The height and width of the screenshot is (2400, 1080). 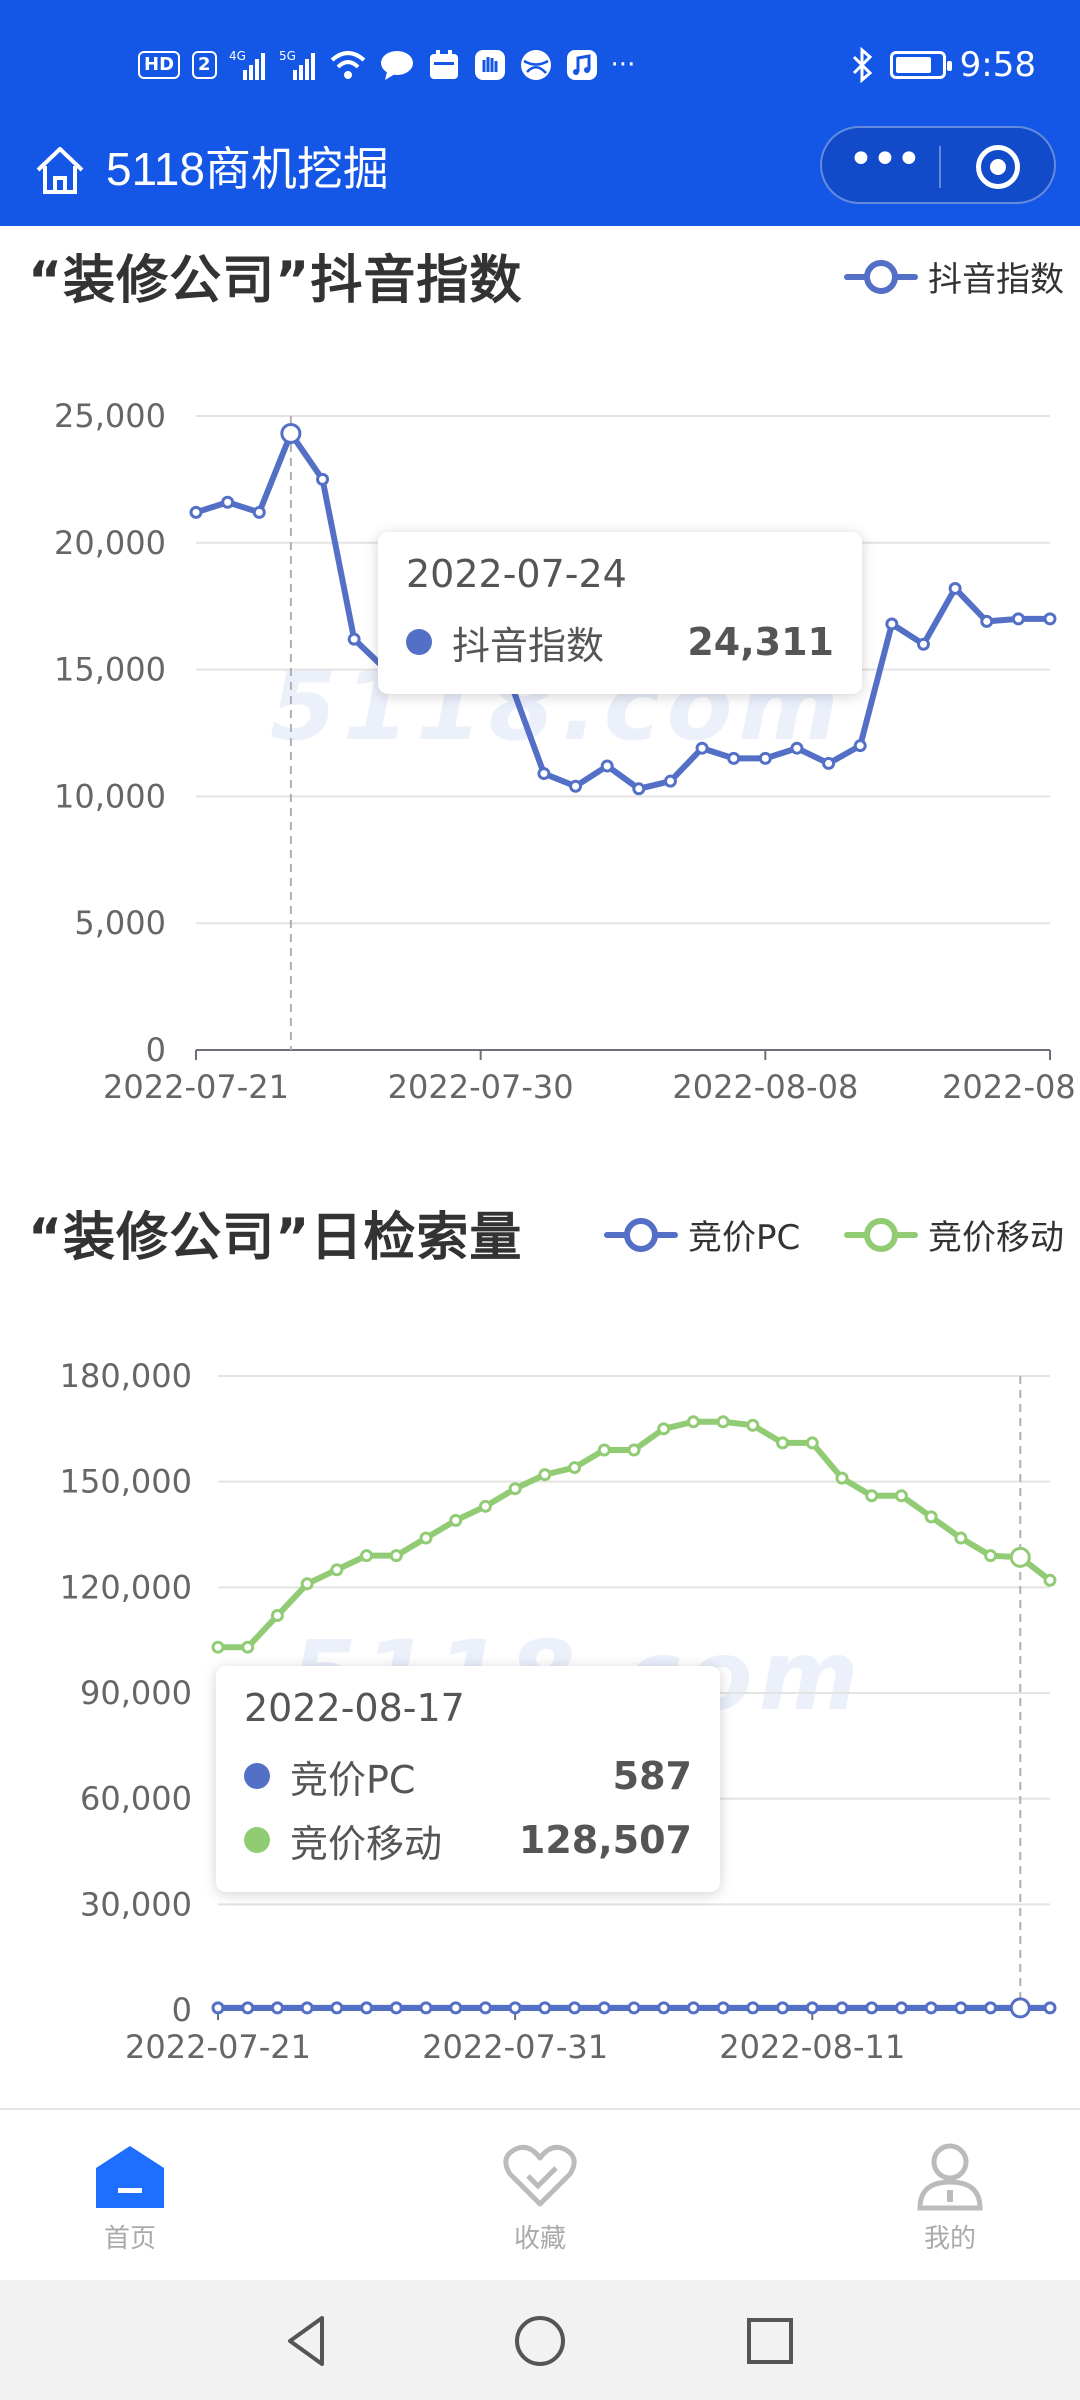 What do you see at coordinates (468, 1776) in the screenshot?
I see `tooltip-row-pc: 竞价PC 587` at bounding box center [468, 1776].